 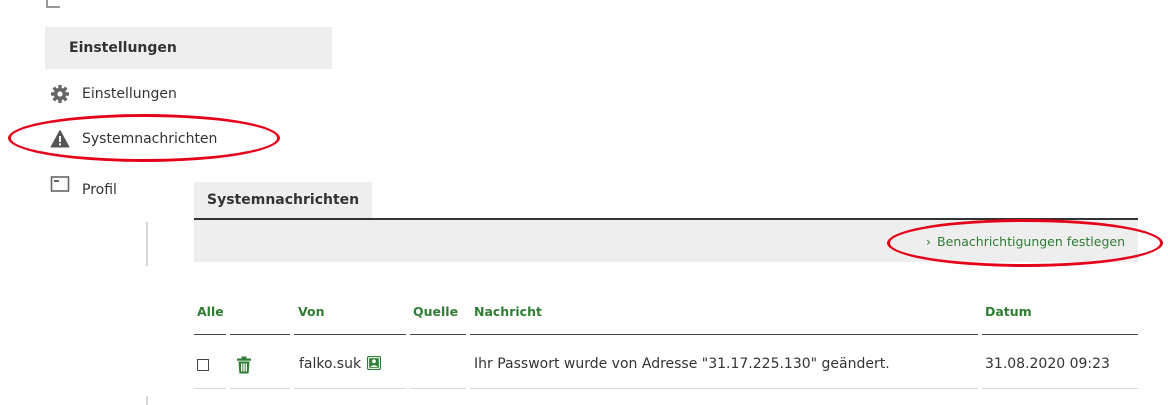 I want to click on toolbar: › Benachrichtigungen festlegen, so click(x=666, y=241).